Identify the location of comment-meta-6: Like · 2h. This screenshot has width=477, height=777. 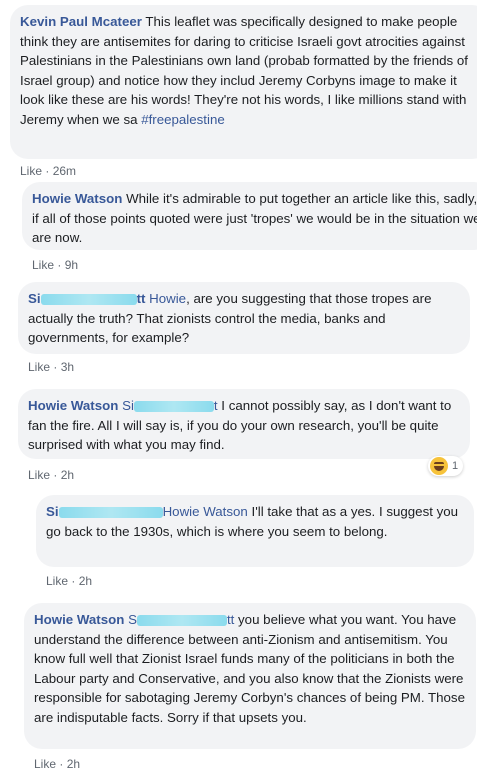
(57, 764).